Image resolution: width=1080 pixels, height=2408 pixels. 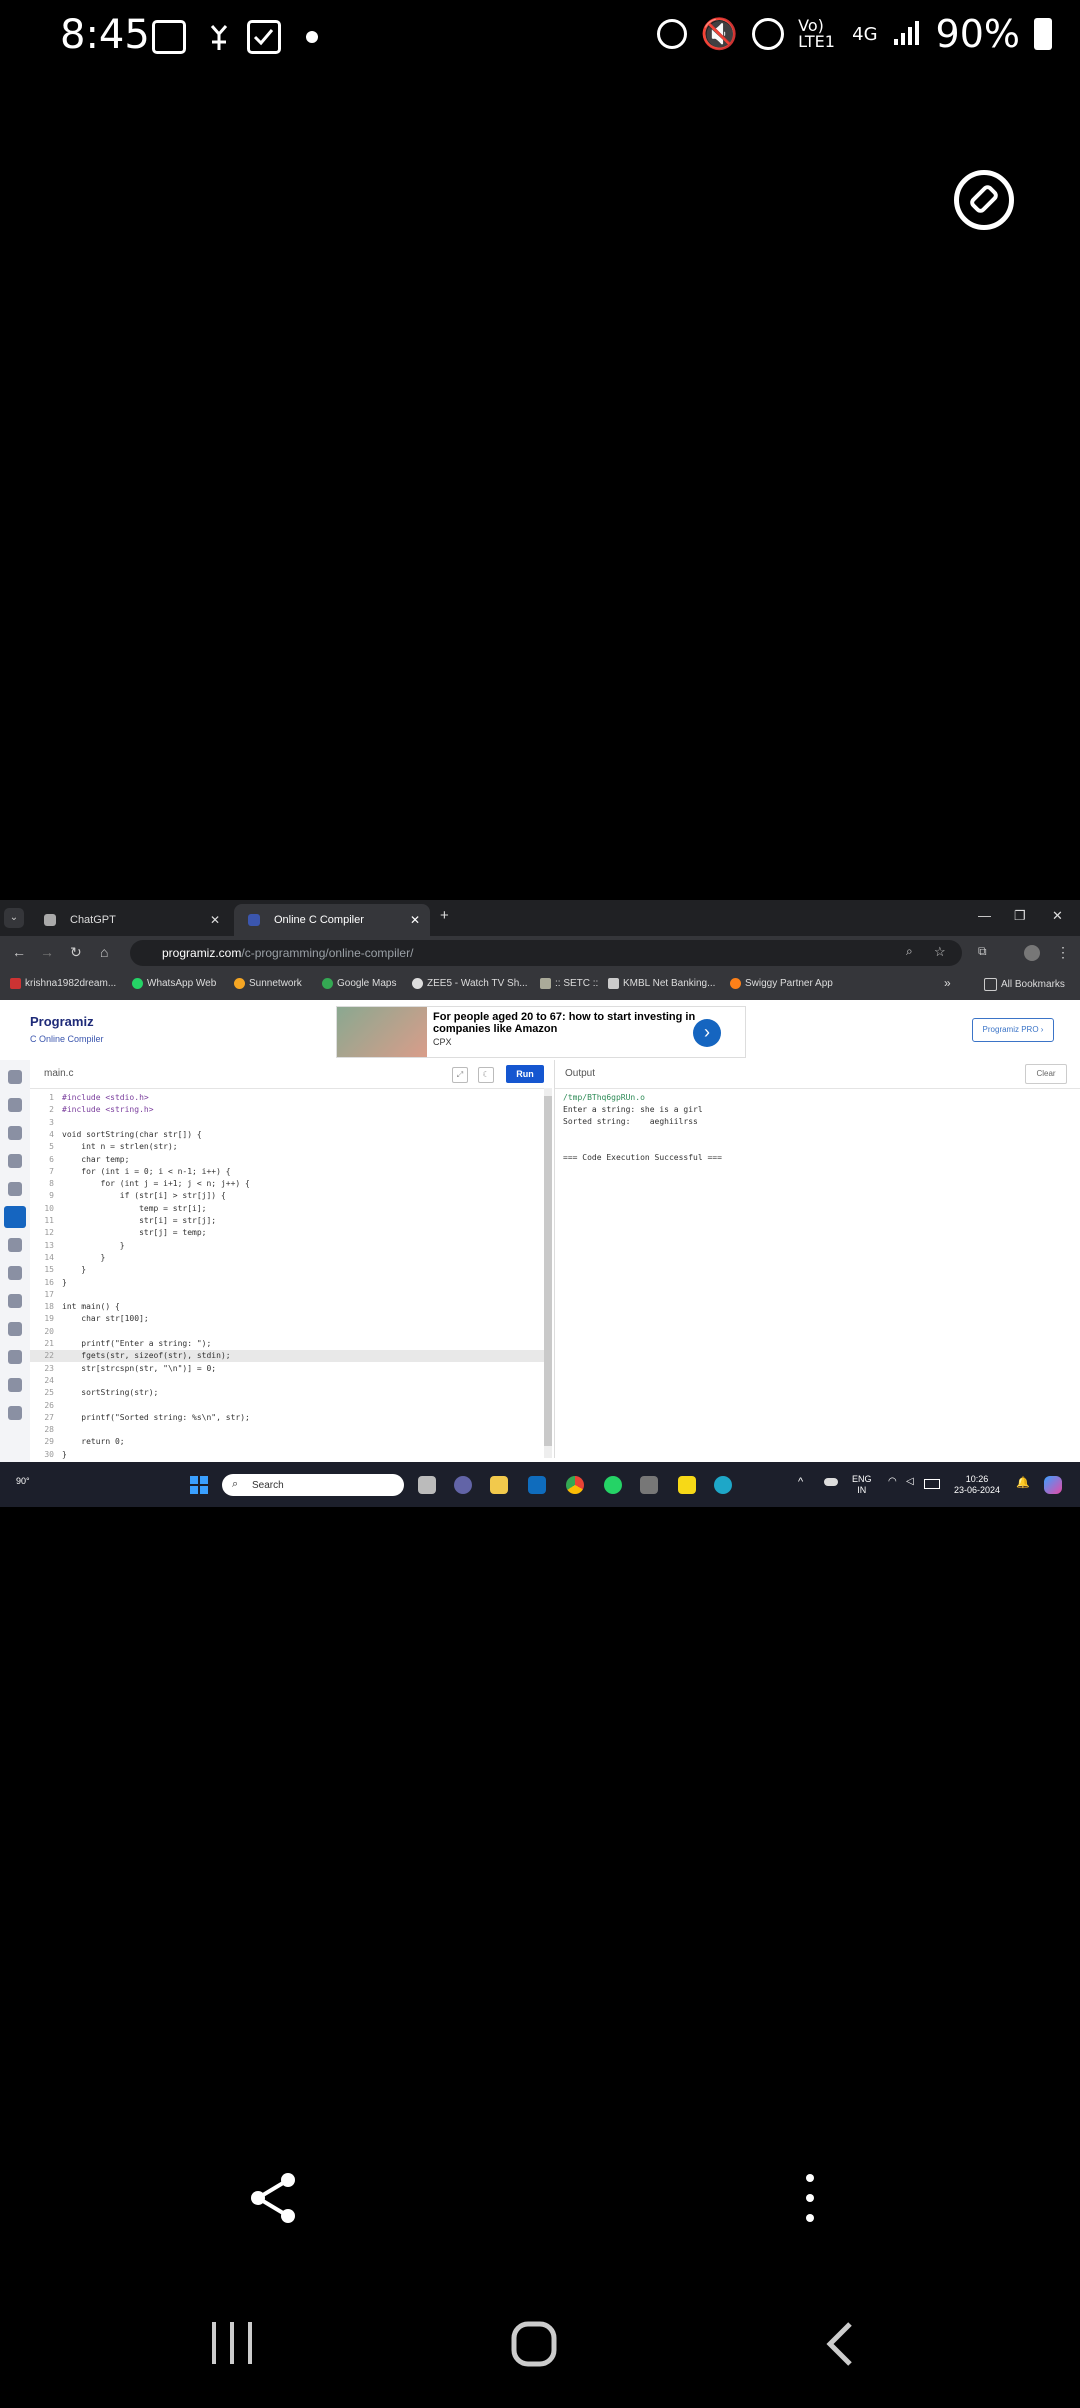 I want to click on sql-icon, so click(x=15, y=1133).